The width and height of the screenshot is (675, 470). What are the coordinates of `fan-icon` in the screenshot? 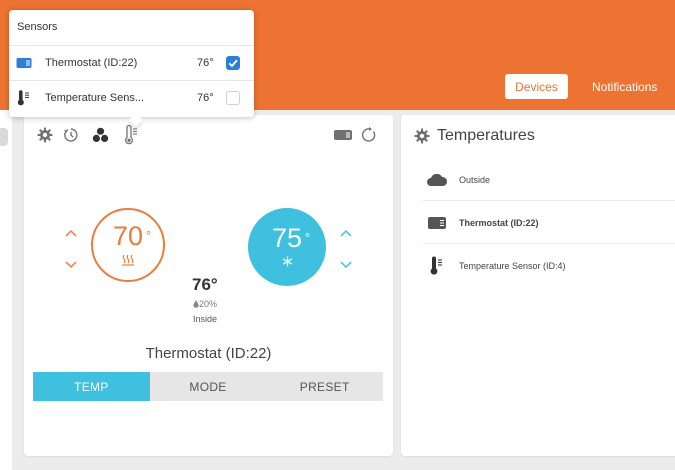 It's located at (100, 135).